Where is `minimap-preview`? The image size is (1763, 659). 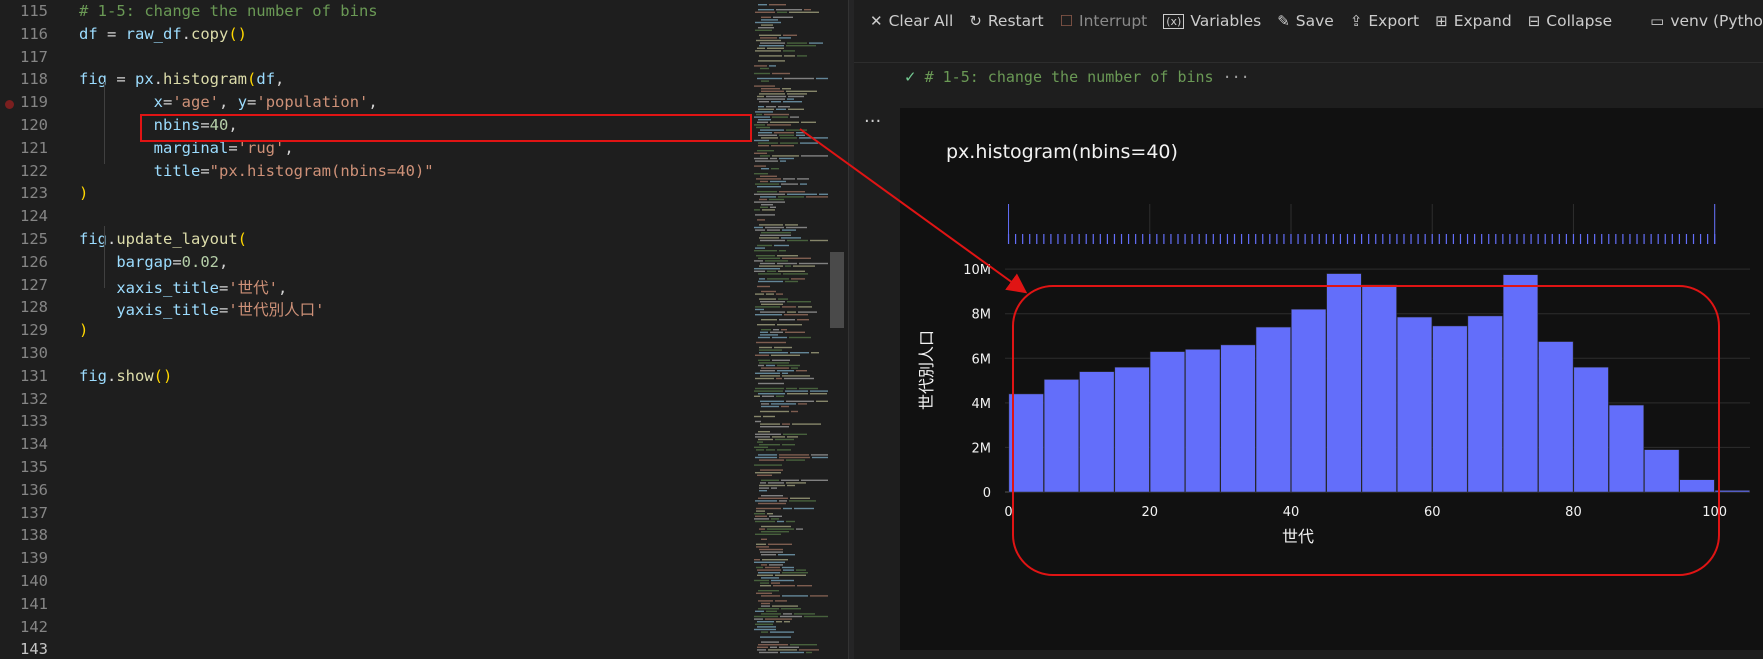
minimap-preview is located at coordinates (792, 329).